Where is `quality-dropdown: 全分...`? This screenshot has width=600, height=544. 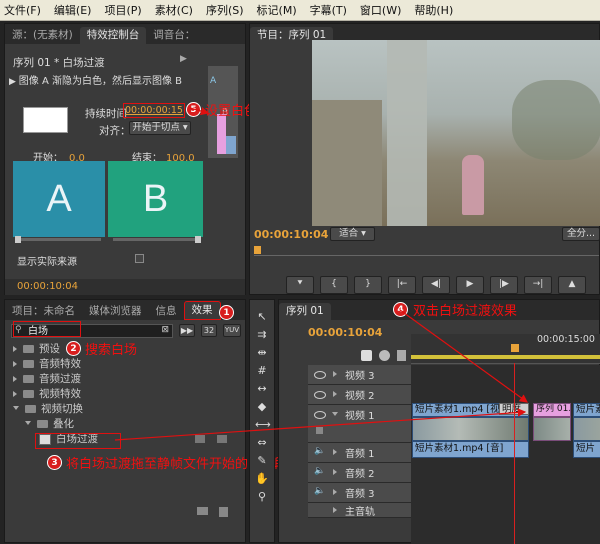
quality-dropdown: 全分... is located at coordinates (581, 234).